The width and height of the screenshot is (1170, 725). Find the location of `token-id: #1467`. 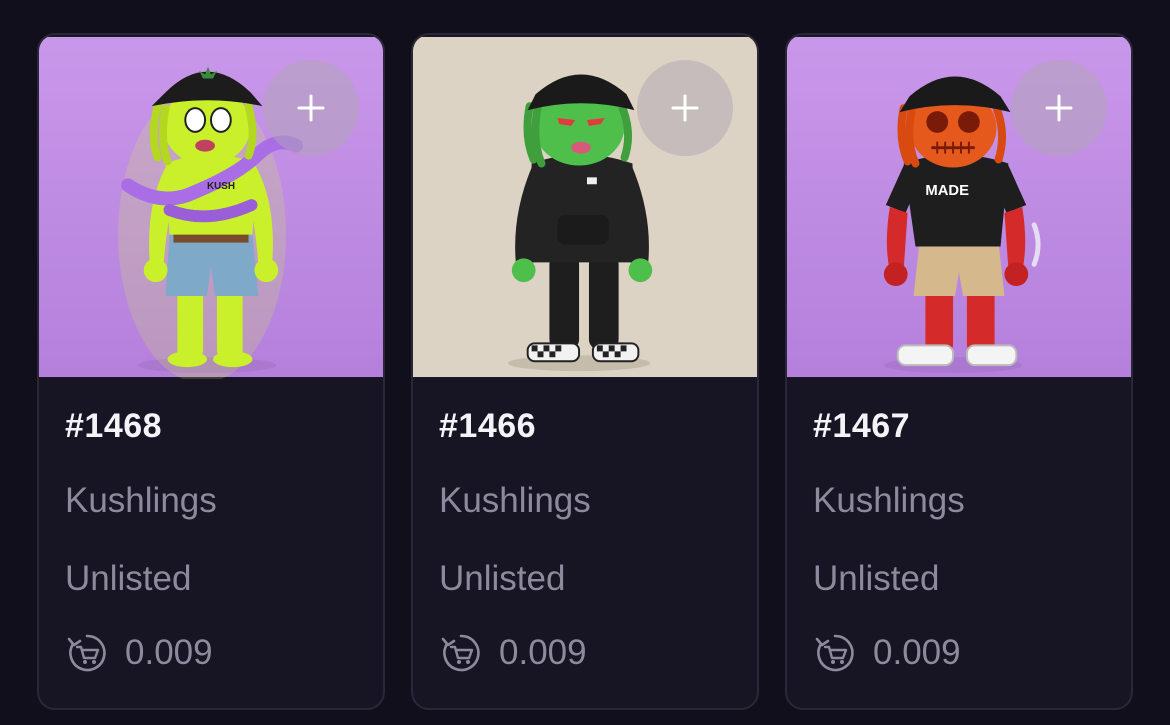

token-id: #1467 is located at coordinates (862, 426).